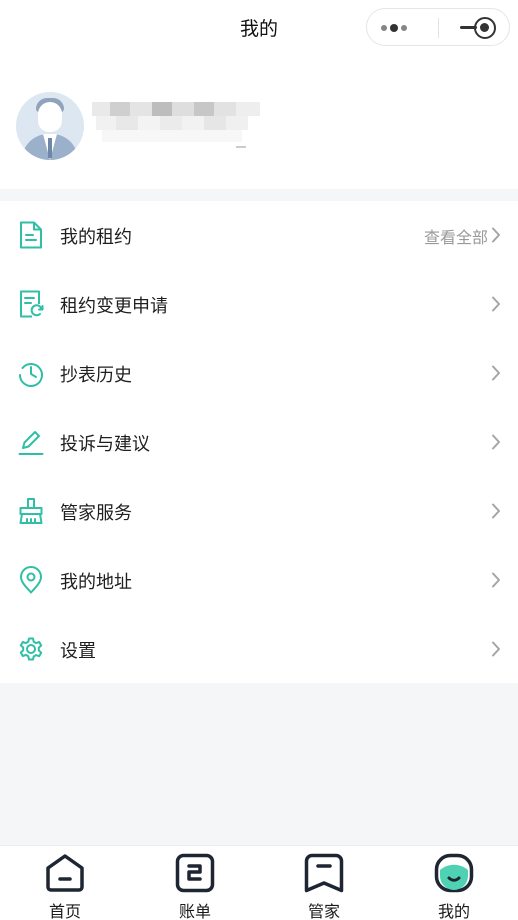 Image resolution: width=518 pixels, height=920 pixels. I want to click on tab-home: 首页, so click(65, 883).